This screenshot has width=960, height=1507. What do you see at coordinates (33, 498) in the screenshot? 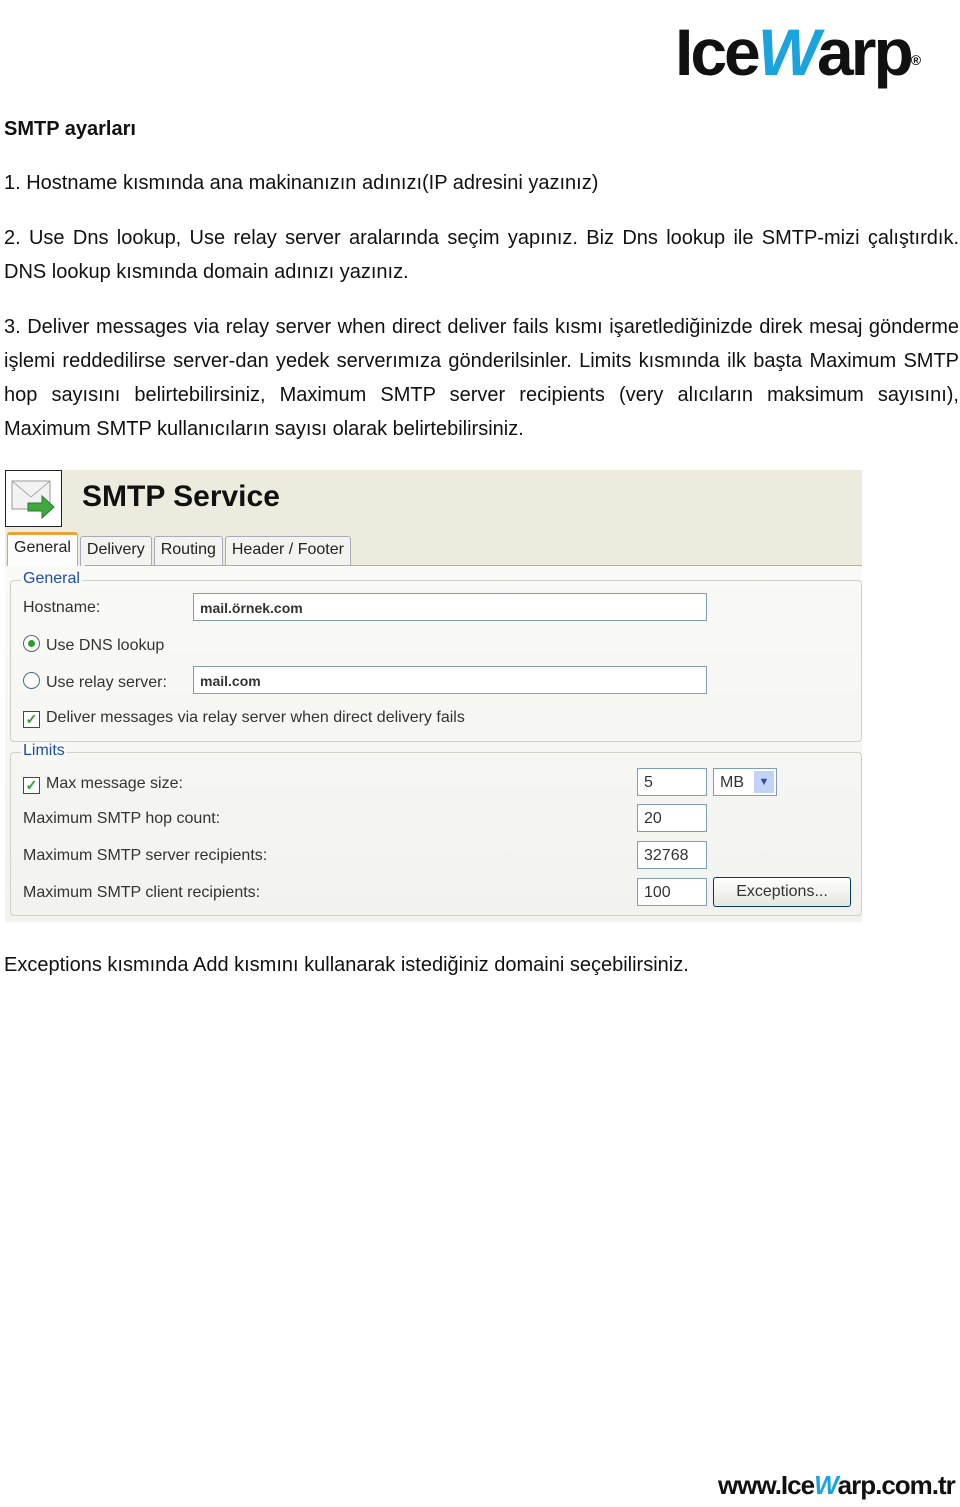
I see `mail-forward-icon` at bounding box center [33, 498].